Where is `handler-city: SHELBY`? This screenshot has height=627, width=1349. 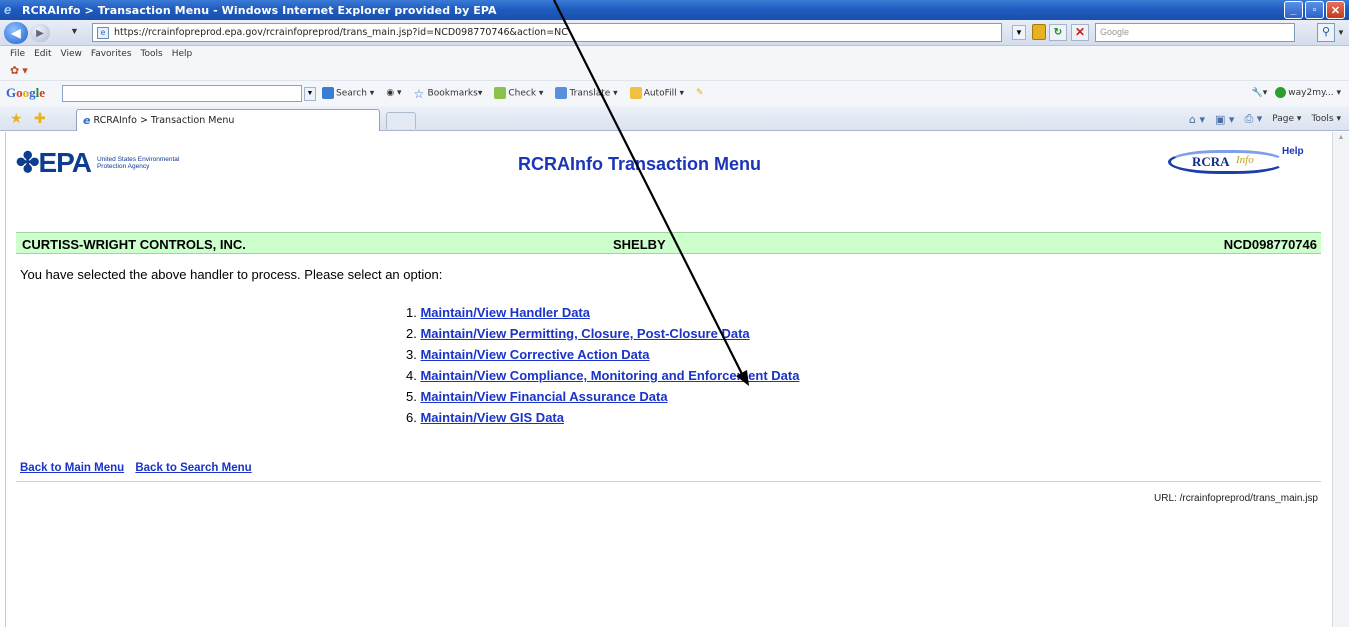 handler-city: SHELBY is located at coordinates (639, 244).